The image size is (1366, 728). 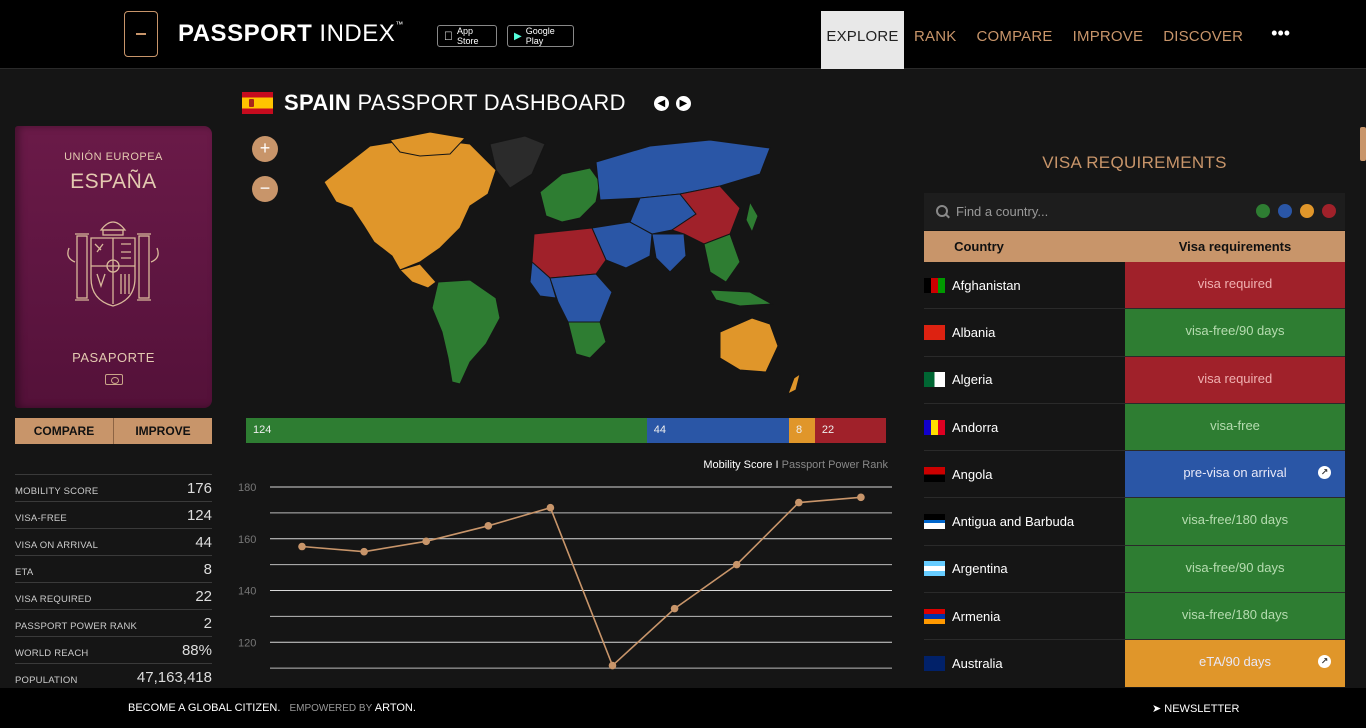 I want to click on visa-country-cell: Angola, so click(x=1024, y=474).